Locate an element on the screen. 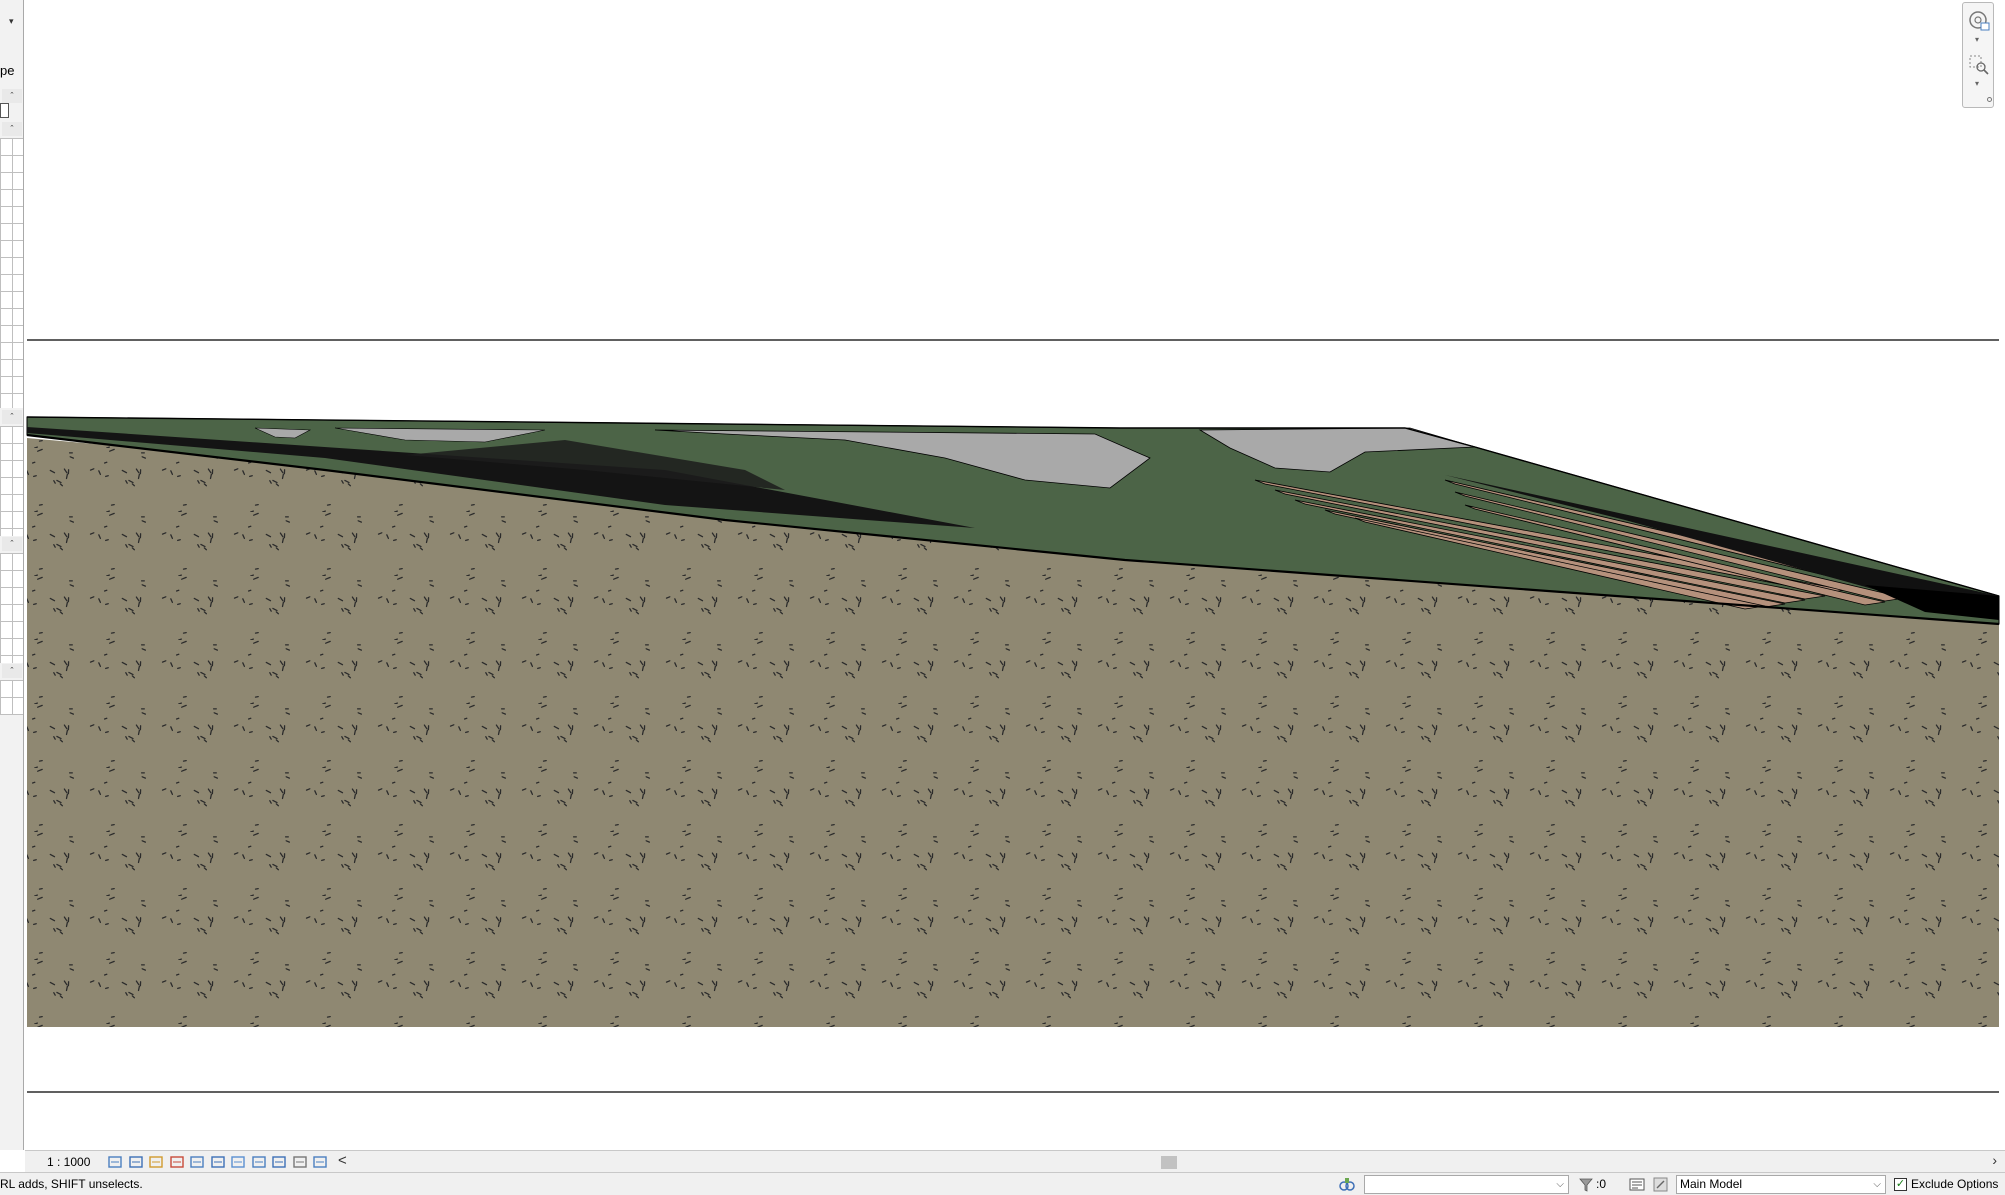 This screenshot has height=1195, width=2005. highlight-displacement-icon is located at coordinates (320, 1162).